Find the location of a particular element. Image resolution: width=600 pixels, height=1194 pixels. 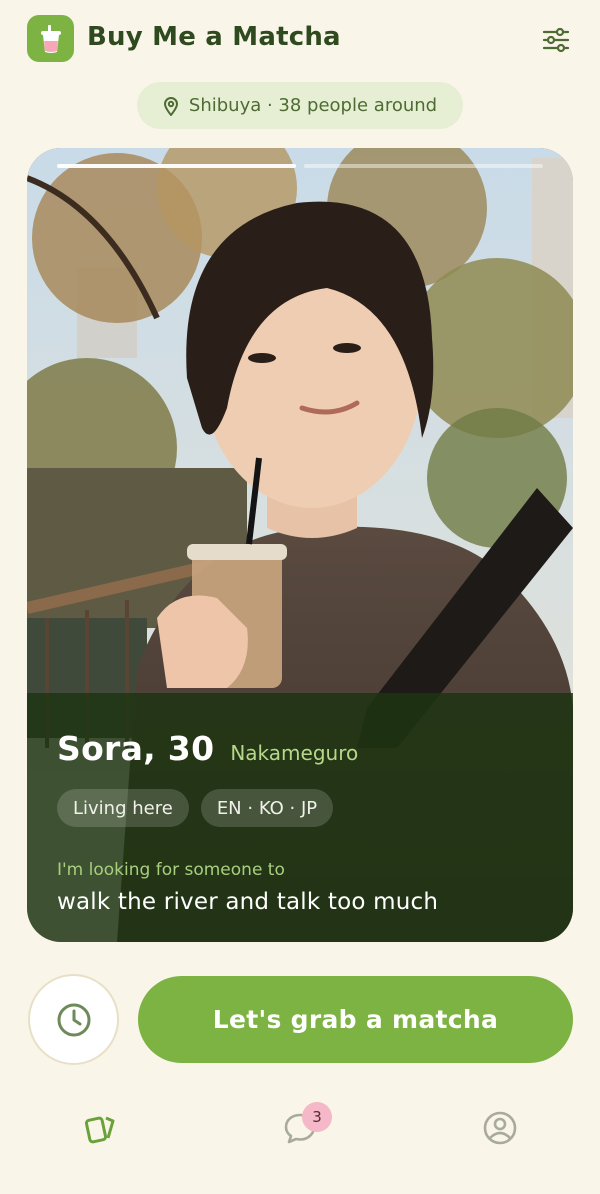

location-text: Shibuya · 38 people around is located at coordinates (313, 105).